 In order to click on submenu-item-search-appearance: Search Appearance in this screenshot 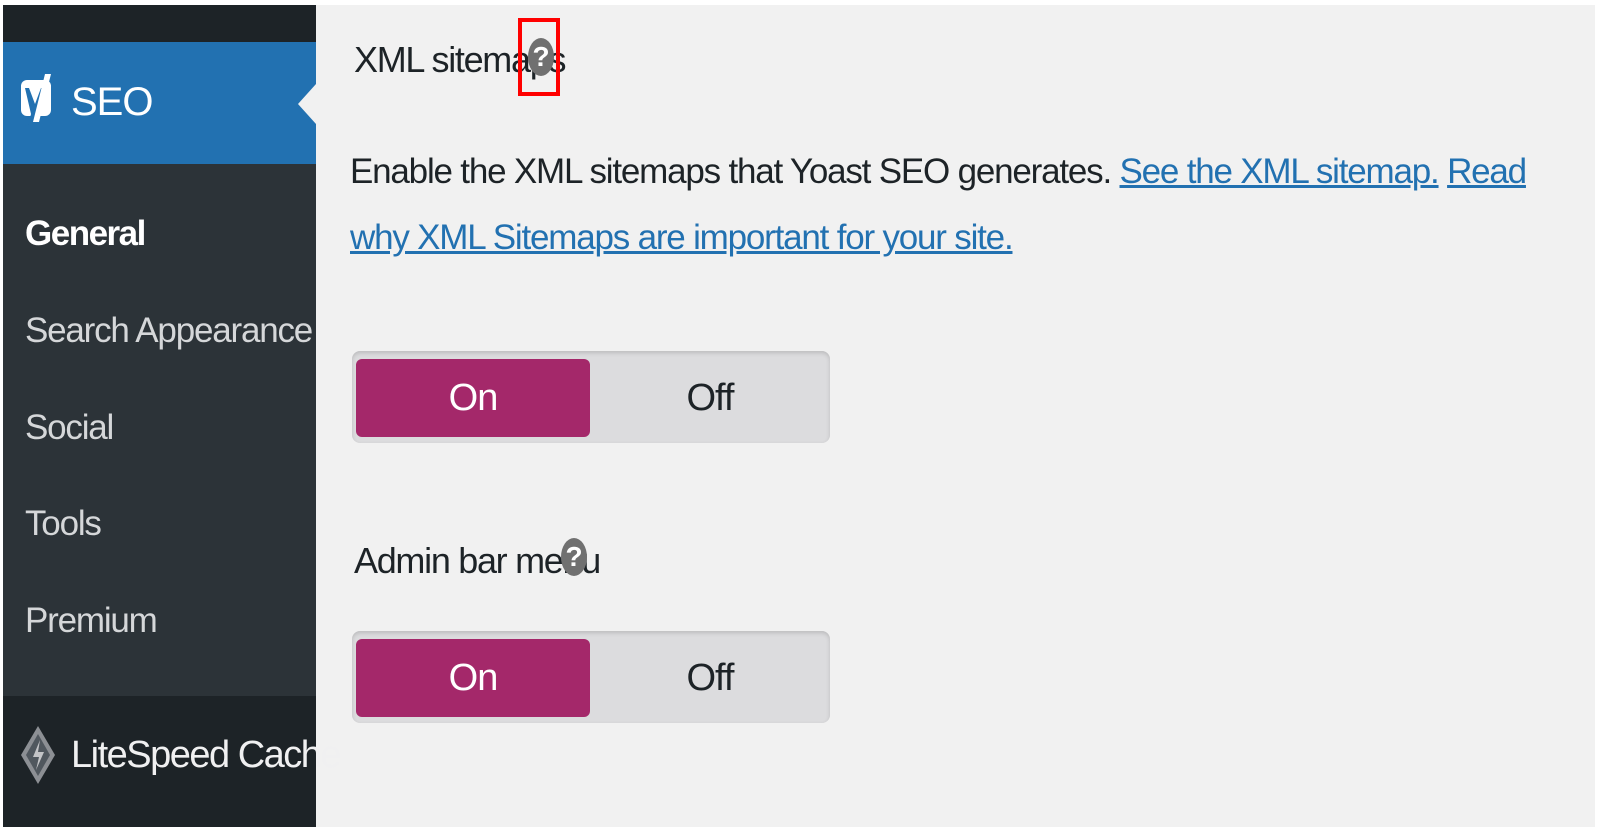, I will do `click(169, 331)`.